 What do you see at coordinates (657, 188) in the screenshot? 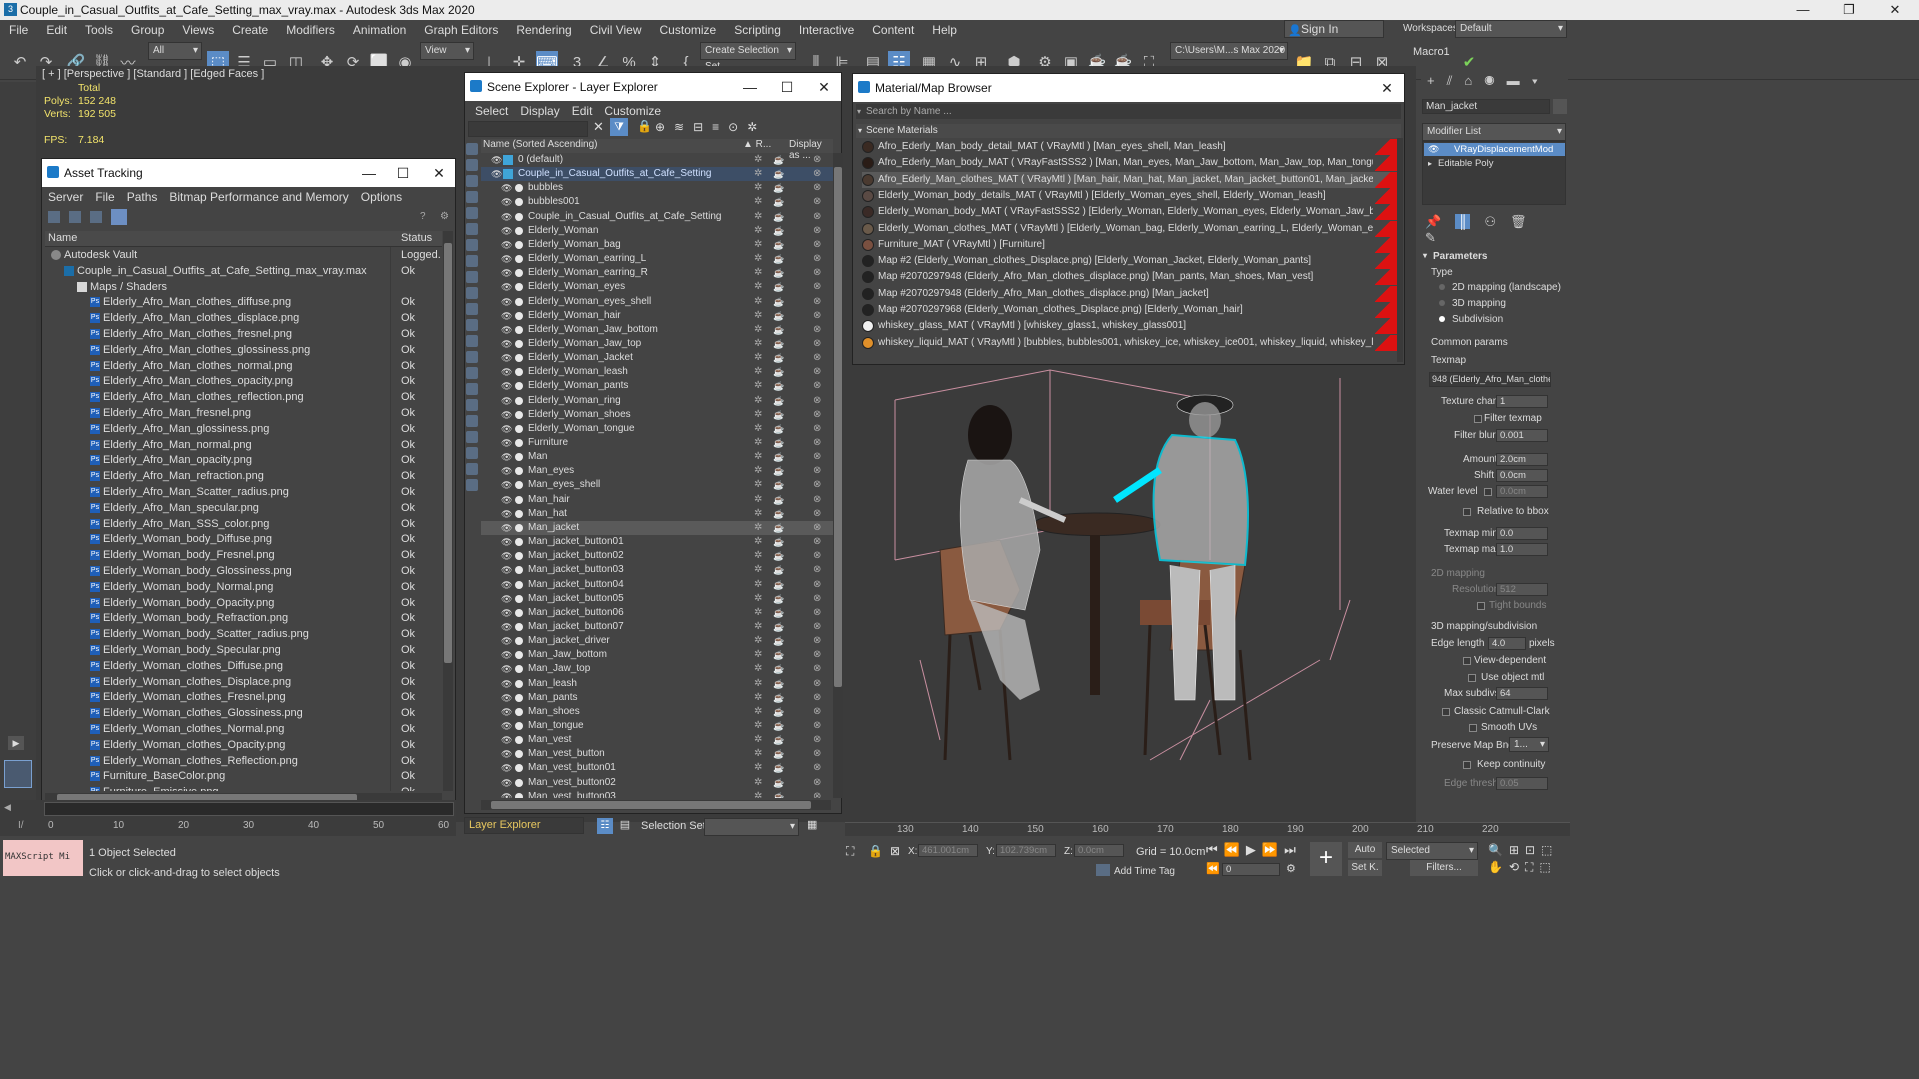
I see `layer-row: 👁 bubbles ✲ ☕ ⊗` at bounding box center [657, 188].